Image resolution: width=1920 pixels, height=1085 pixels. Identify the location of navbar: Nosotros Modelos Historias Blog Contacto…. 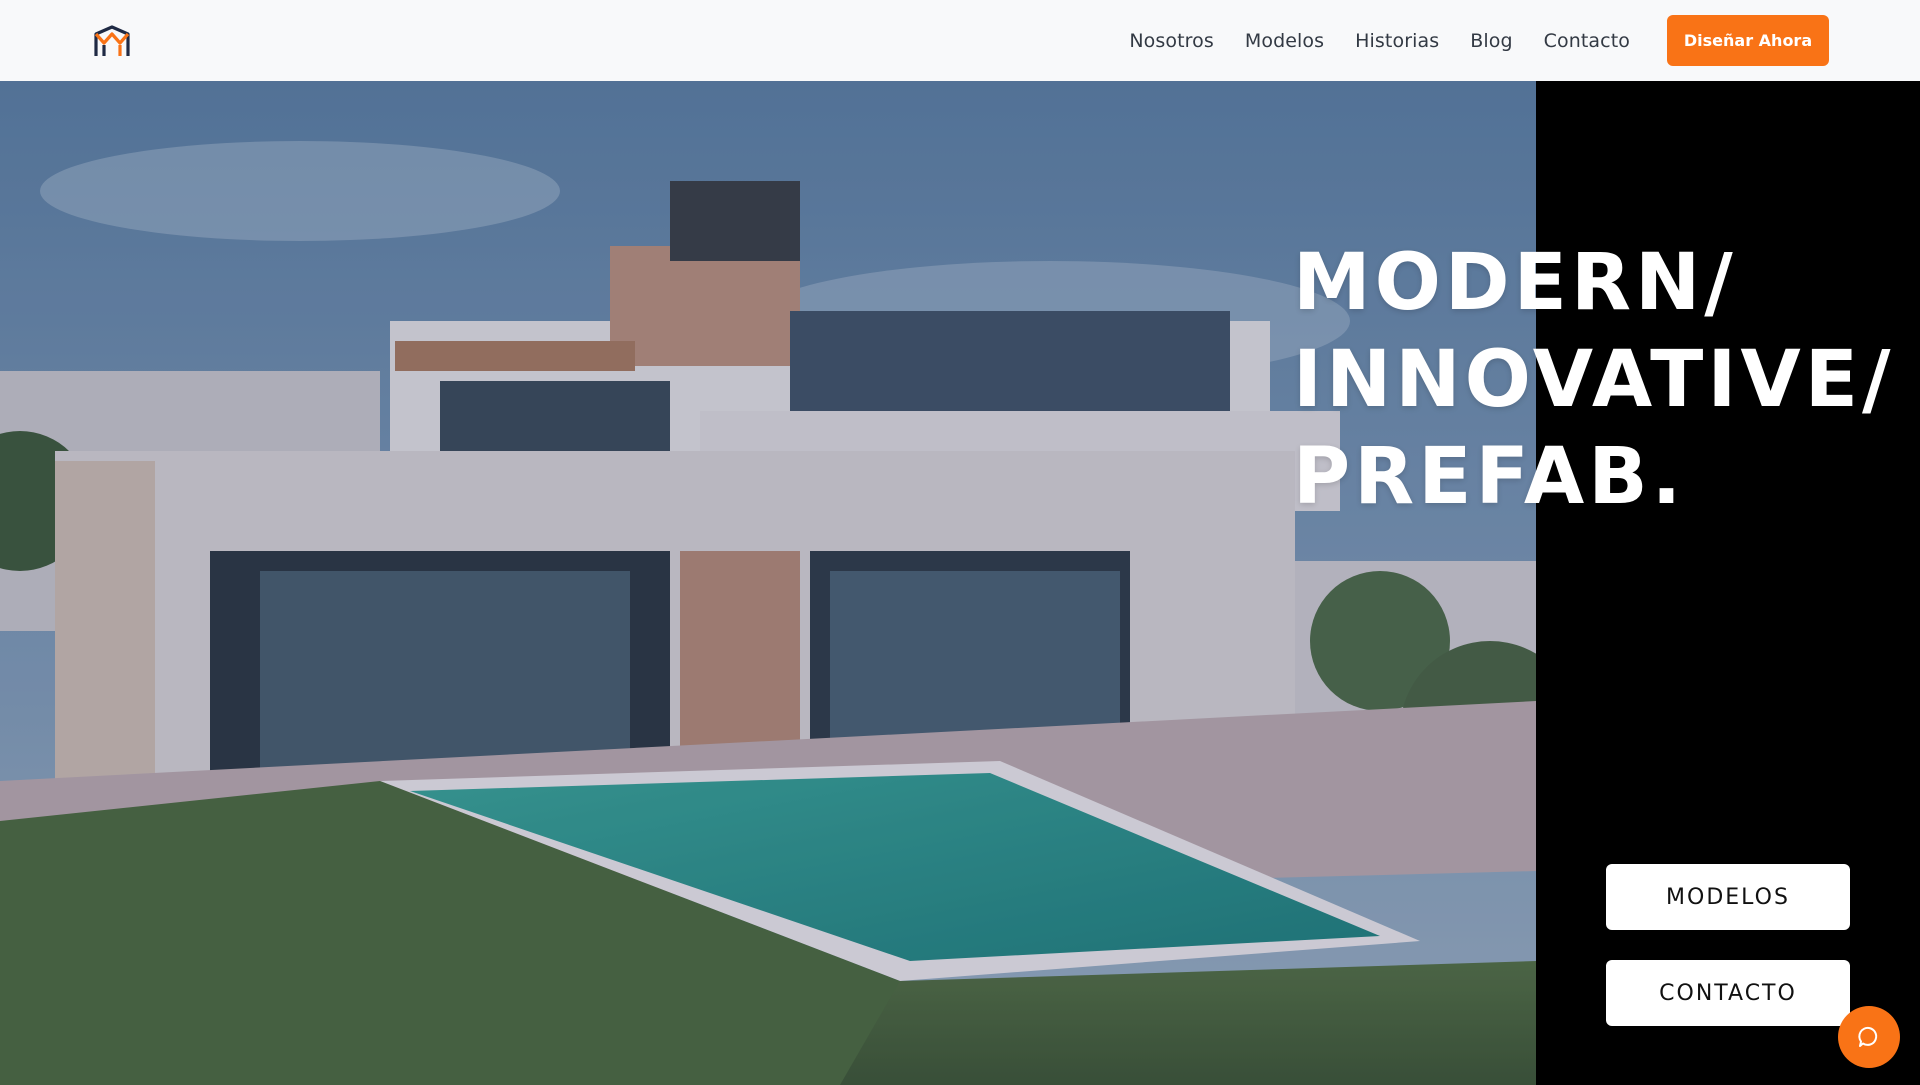
(960, 40).